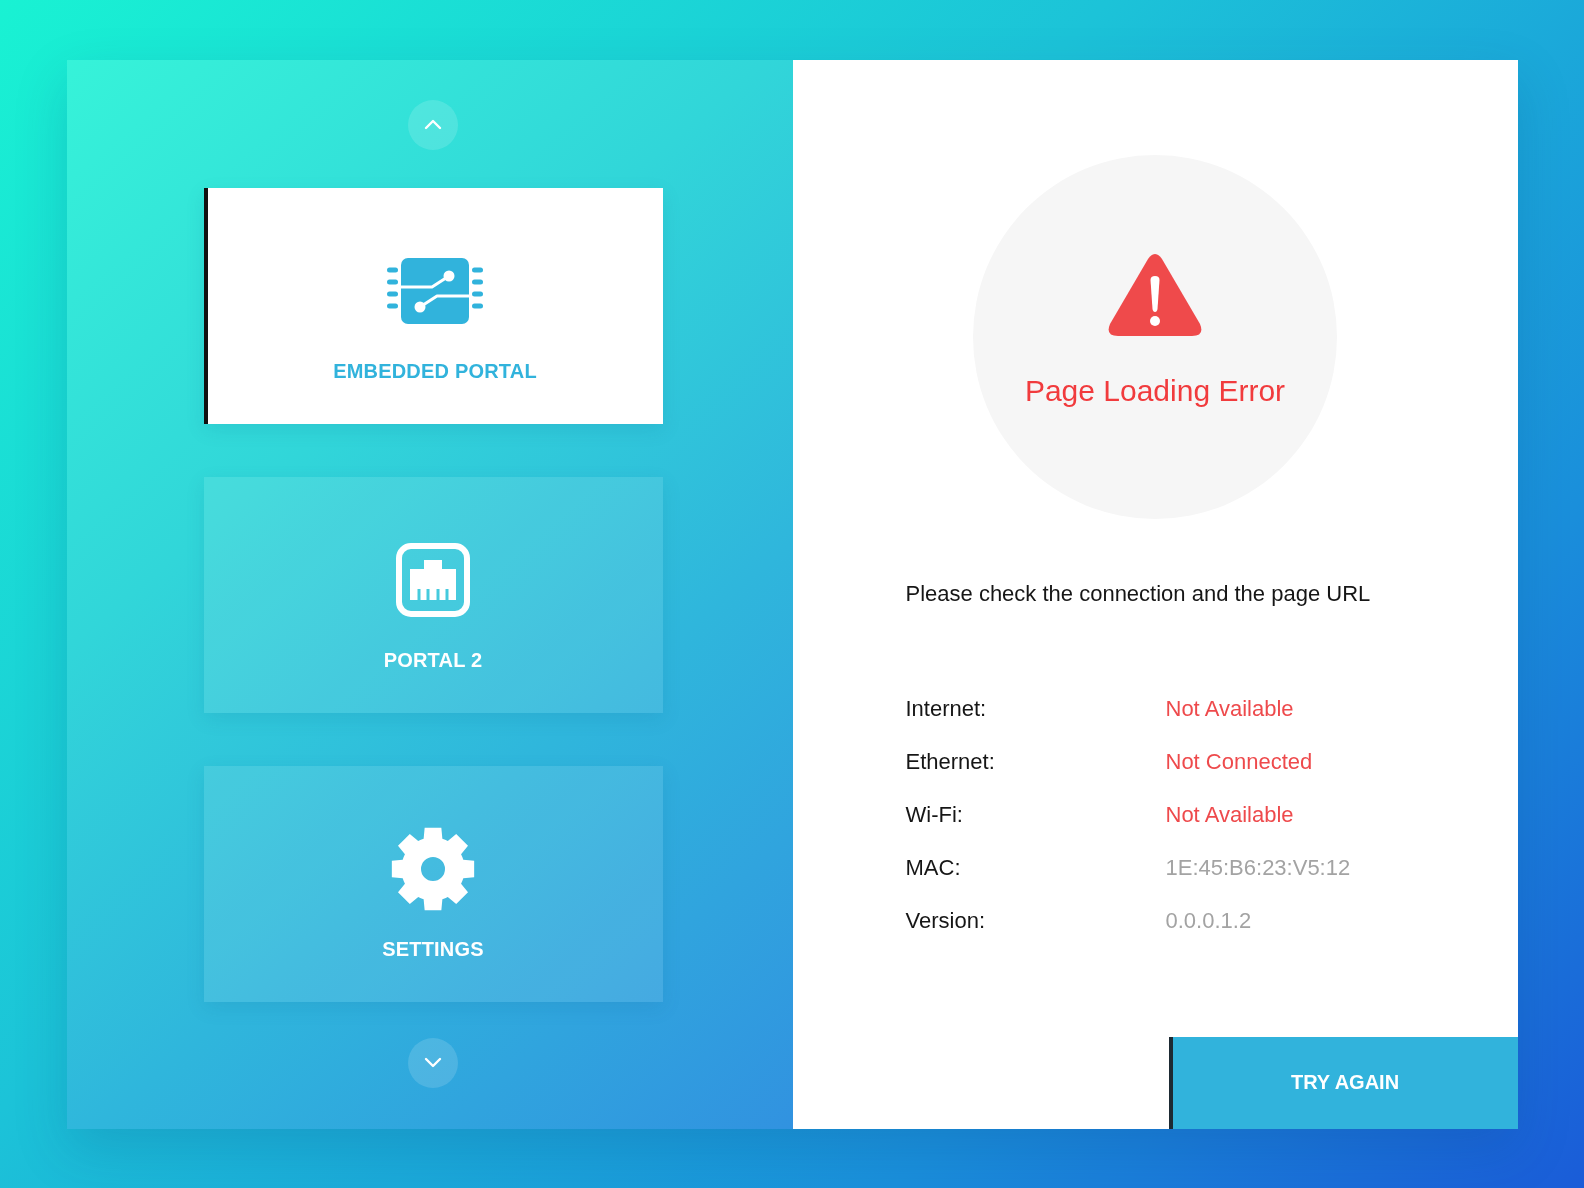 Image resolution: width=1584 pixels, height=1188 pixels. What do you see at coordinates (433, 868) in the screenshot?
I see `gear-icon` at bounding box center [433, 868].